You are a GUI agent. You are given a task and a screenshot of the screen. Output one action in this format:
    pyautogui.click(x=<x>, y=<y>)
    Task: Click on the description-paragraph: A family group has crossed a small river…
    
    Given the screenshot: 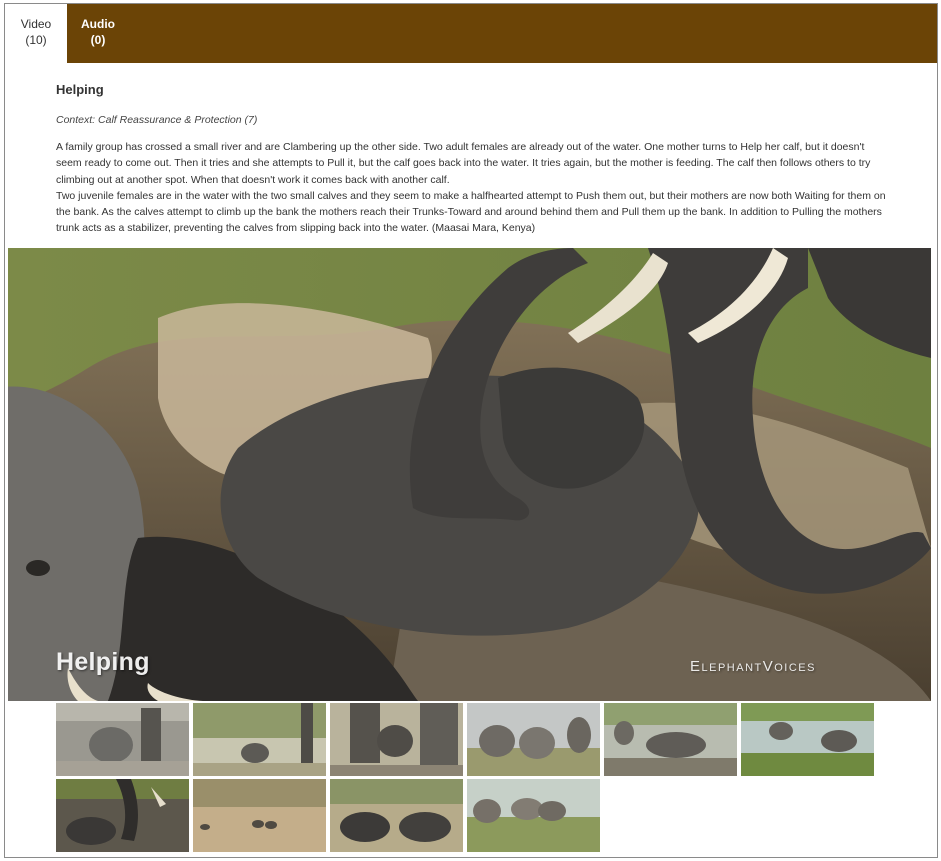 What is the action you would take?
    pyautogui.click(x=463, y=163)
    